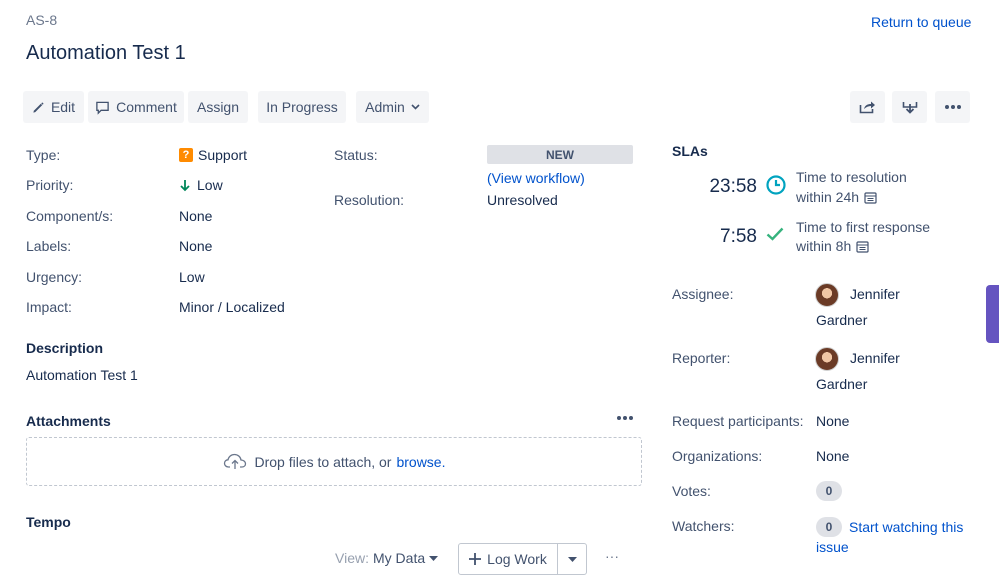  Describe the element at coordinates (223, 155) in the screenshot. I see `type-text: Support` at that location.